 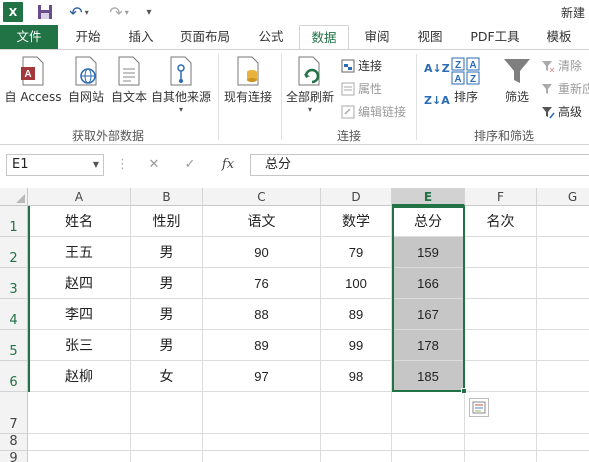 What do you see at coordinates (356, 283) in the screenshot?
I see `cell-d3: 100` at bounding box center [356, 283].